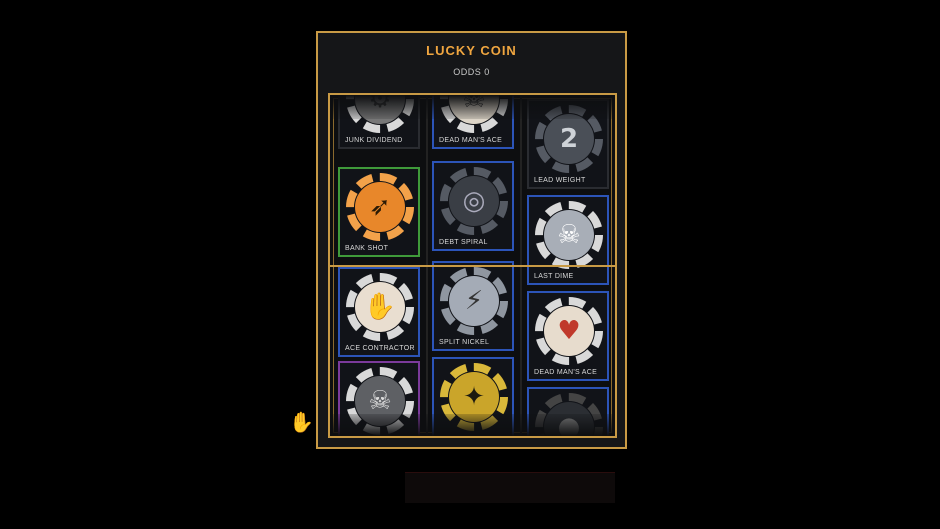  I want to click on chip-label: BANK SHOT, so click(367, 248).